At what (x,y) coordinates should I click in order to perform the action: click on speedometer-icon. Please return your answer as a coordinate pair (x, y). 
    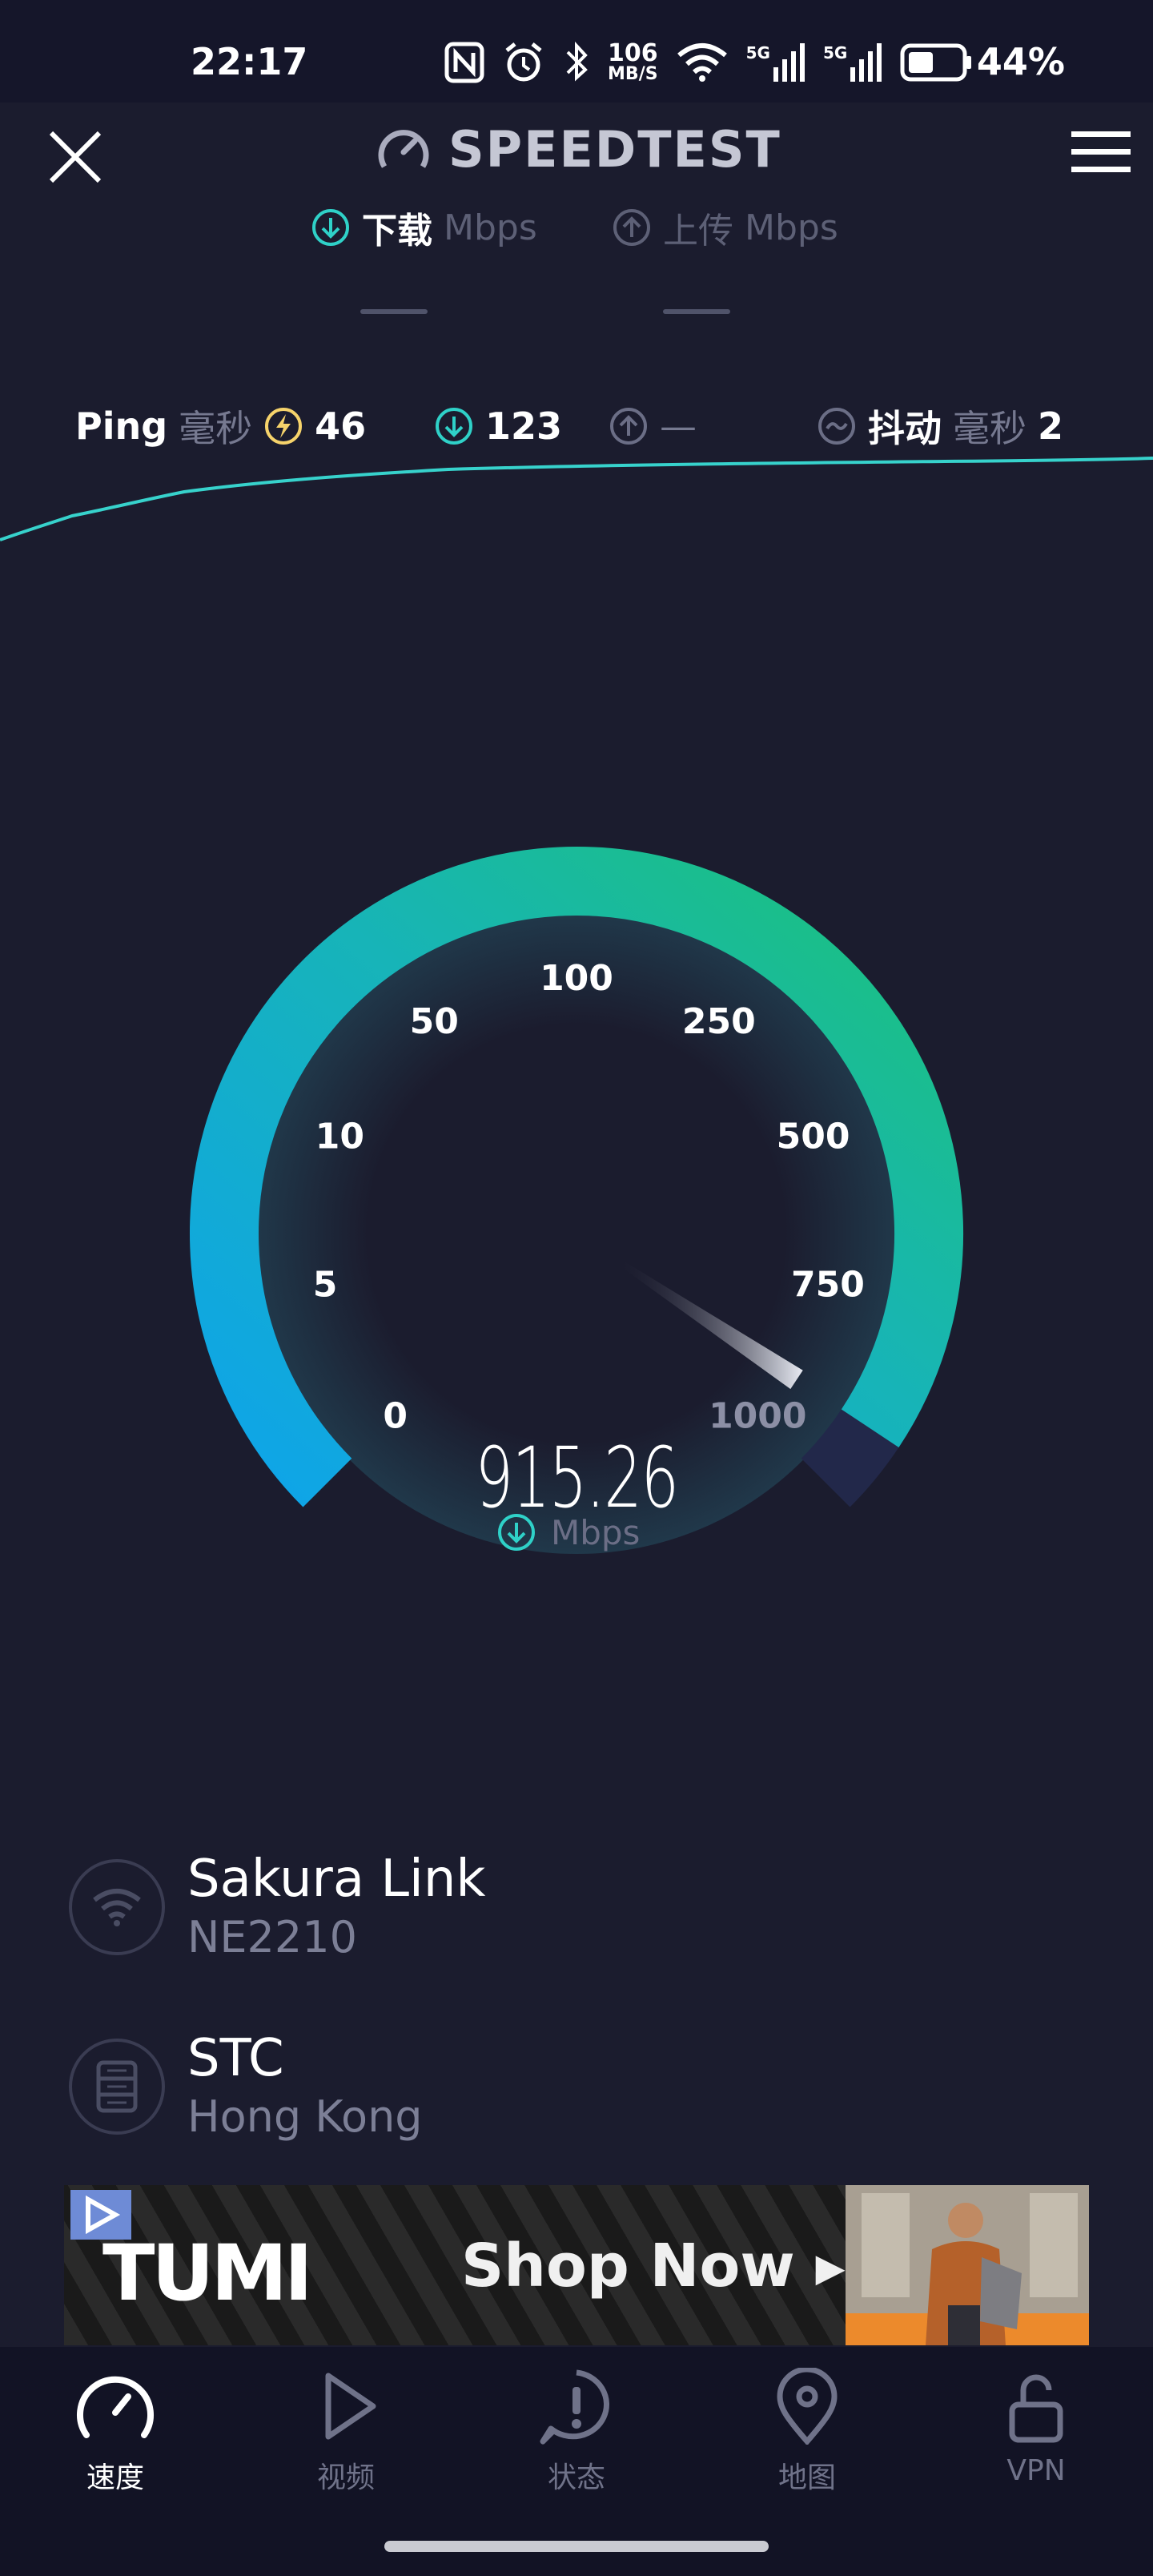
    Looking at the image, I should click on (116, 2407).